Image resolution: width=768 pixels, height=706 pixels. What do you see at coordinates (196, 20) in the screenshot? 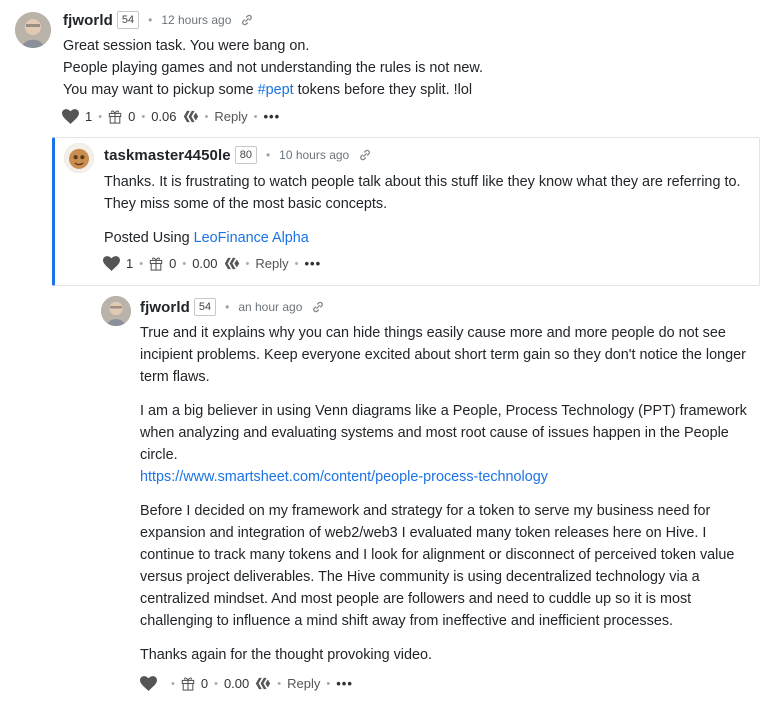
I see `timestamp: 12 hours ago` at bounding box center [196, 20].